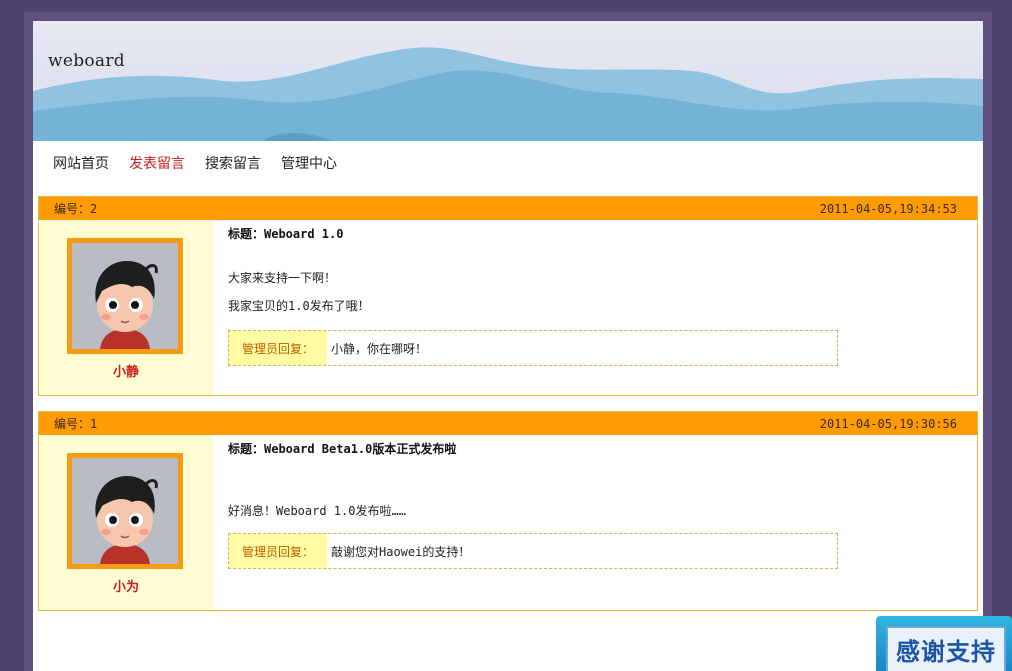 The width and height of the screenshot is (1012, 671). Describe the element at coordinates (508, 423) in the screenshot. I see `post-header: 编号：1 2011-04-05,19:30:56` at that location.